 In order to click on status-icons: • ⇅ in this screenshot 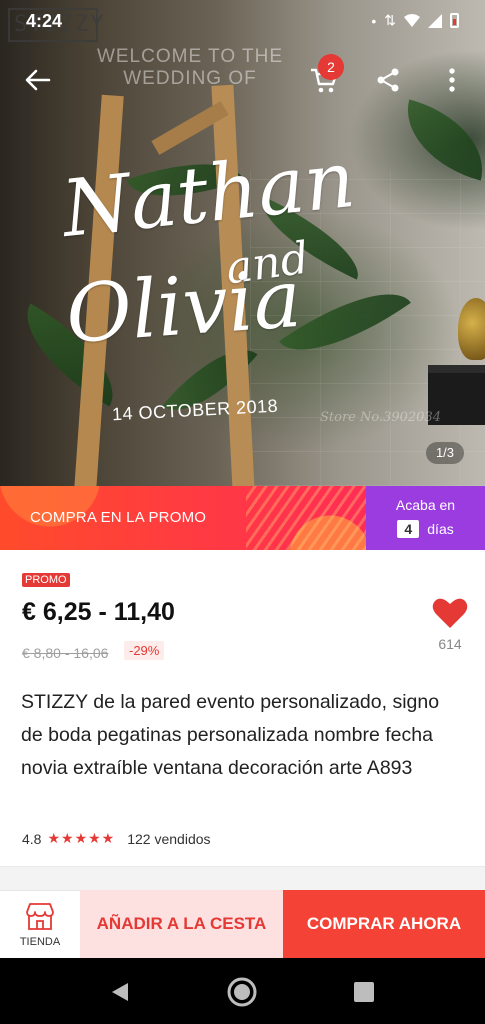, I will do `click(415, 20)`.